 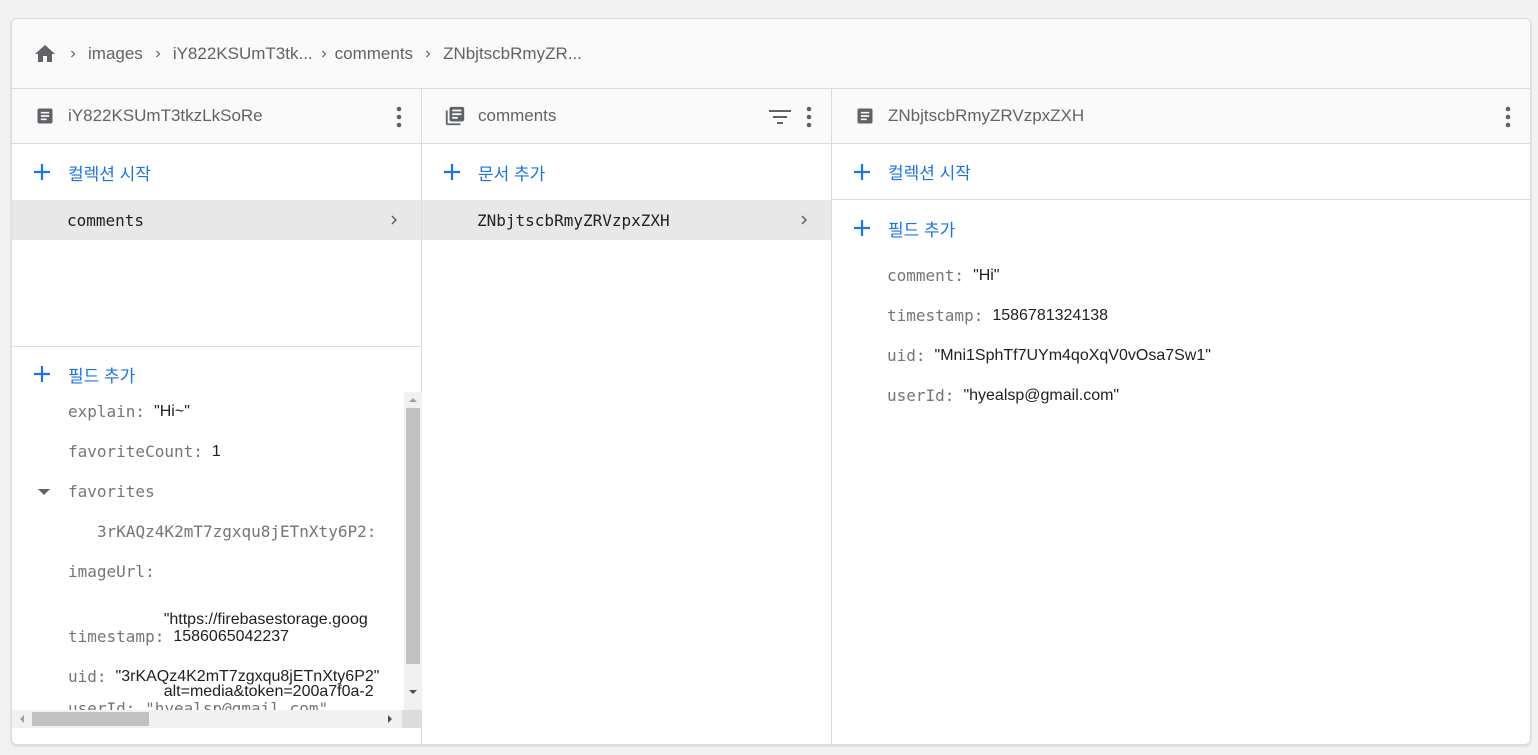 What do you see at coordinates (178, 637) in the screenshot?
I see `field-timestamp: timestamp: 1586065042237` at bounding box center [178, 637].